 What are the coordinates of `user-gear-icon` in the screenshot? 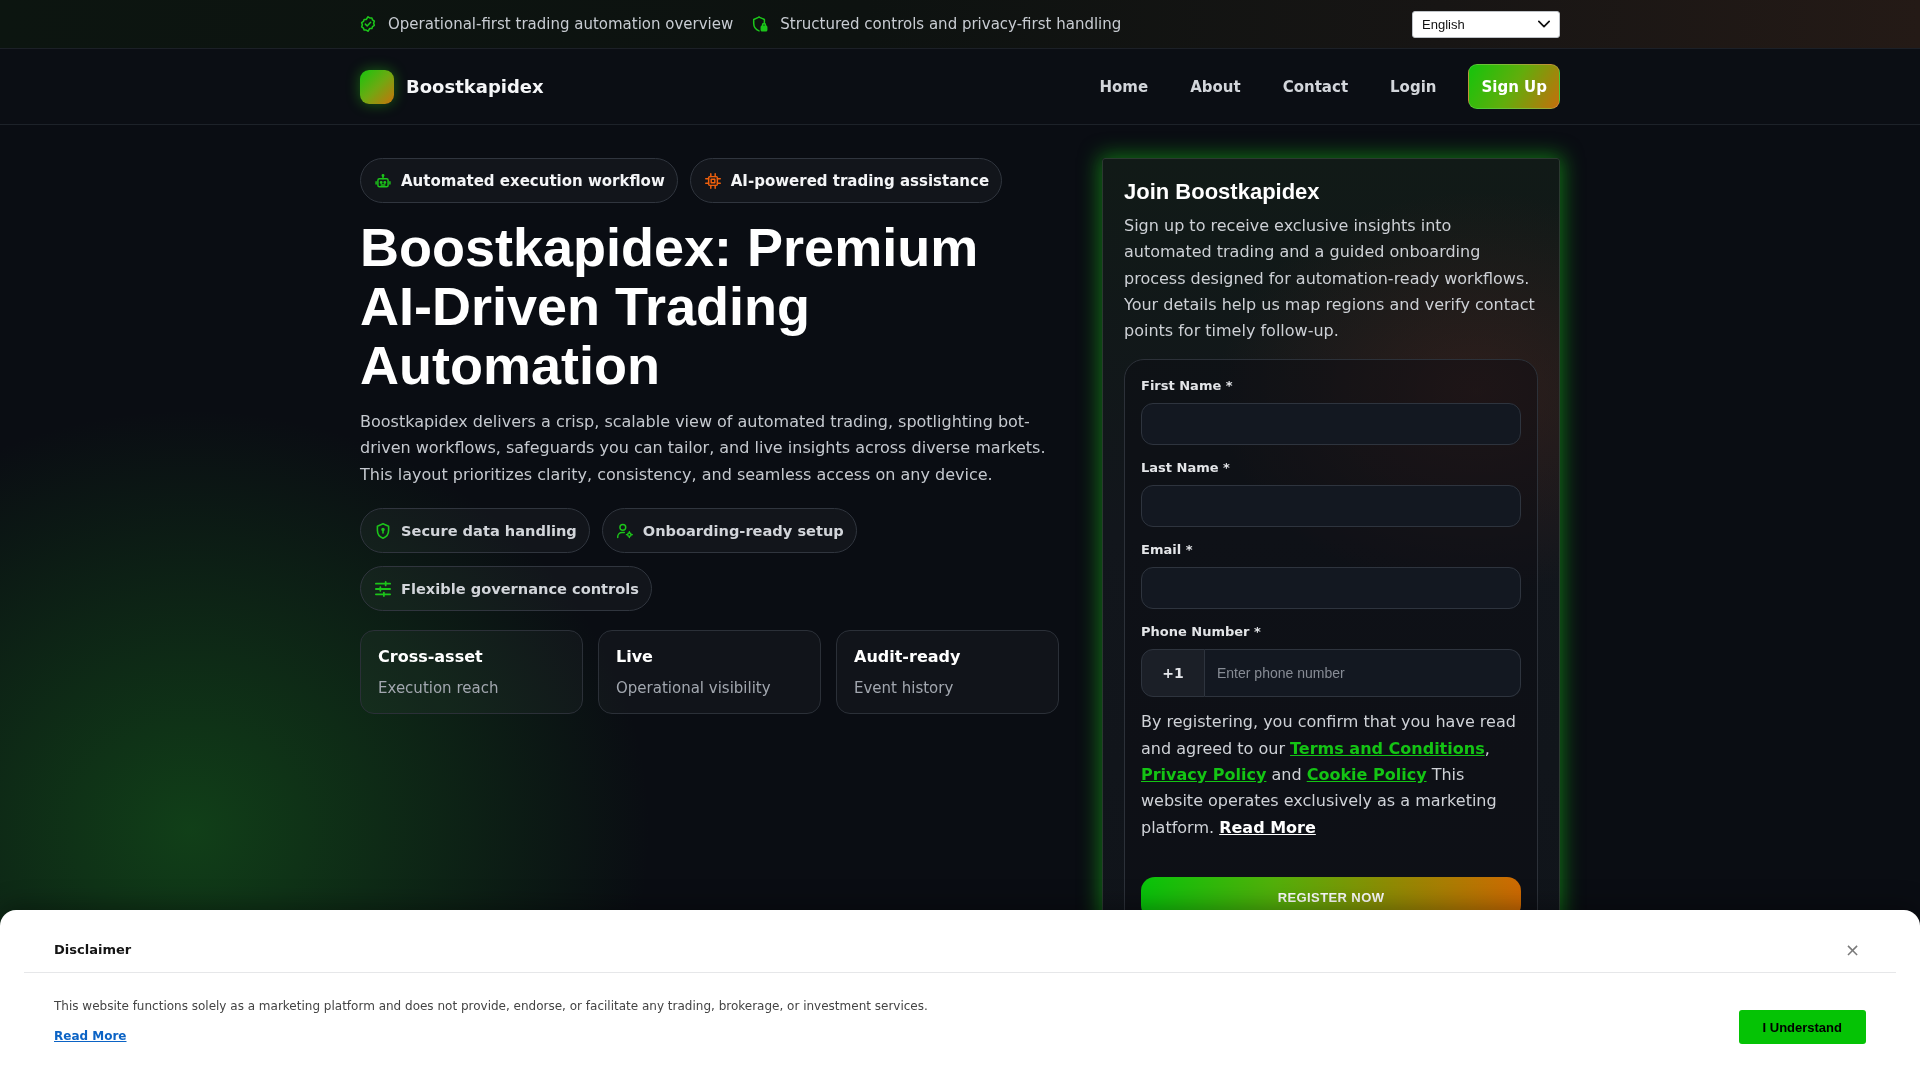 It's located at (624, 530).